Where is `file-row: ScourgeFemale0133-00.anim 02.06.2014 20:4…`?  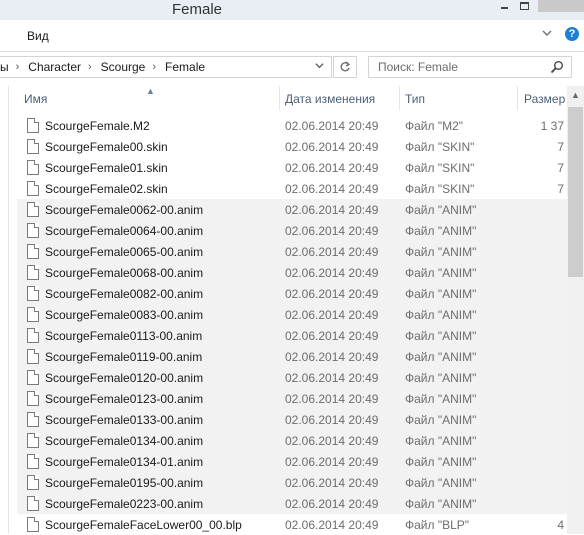 file-row: ScourgeFemale0133-00.anim 02.06.2014 20:4… is located at coordinates (292, 419).